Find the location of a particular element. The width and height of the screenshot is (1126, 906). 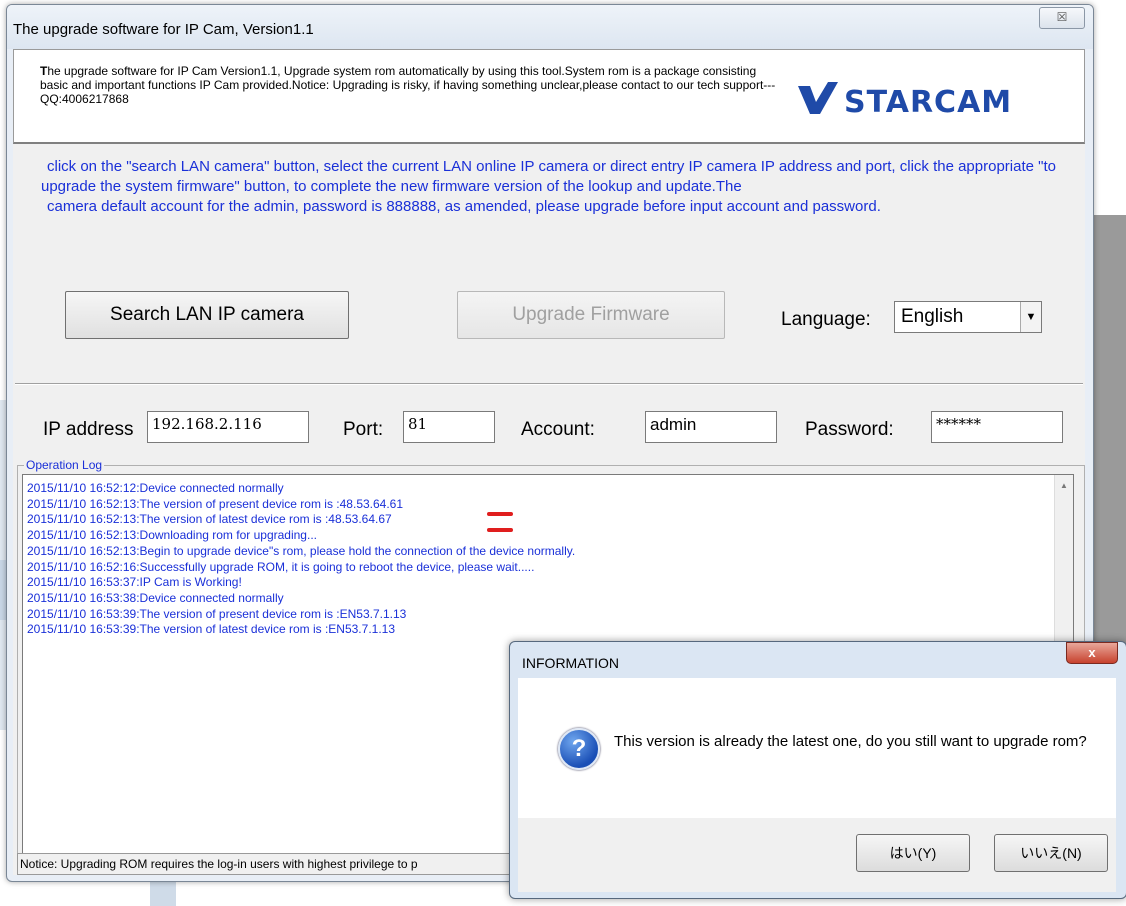

starcam-logo: STARCAM is located at coordinates (905, 101).